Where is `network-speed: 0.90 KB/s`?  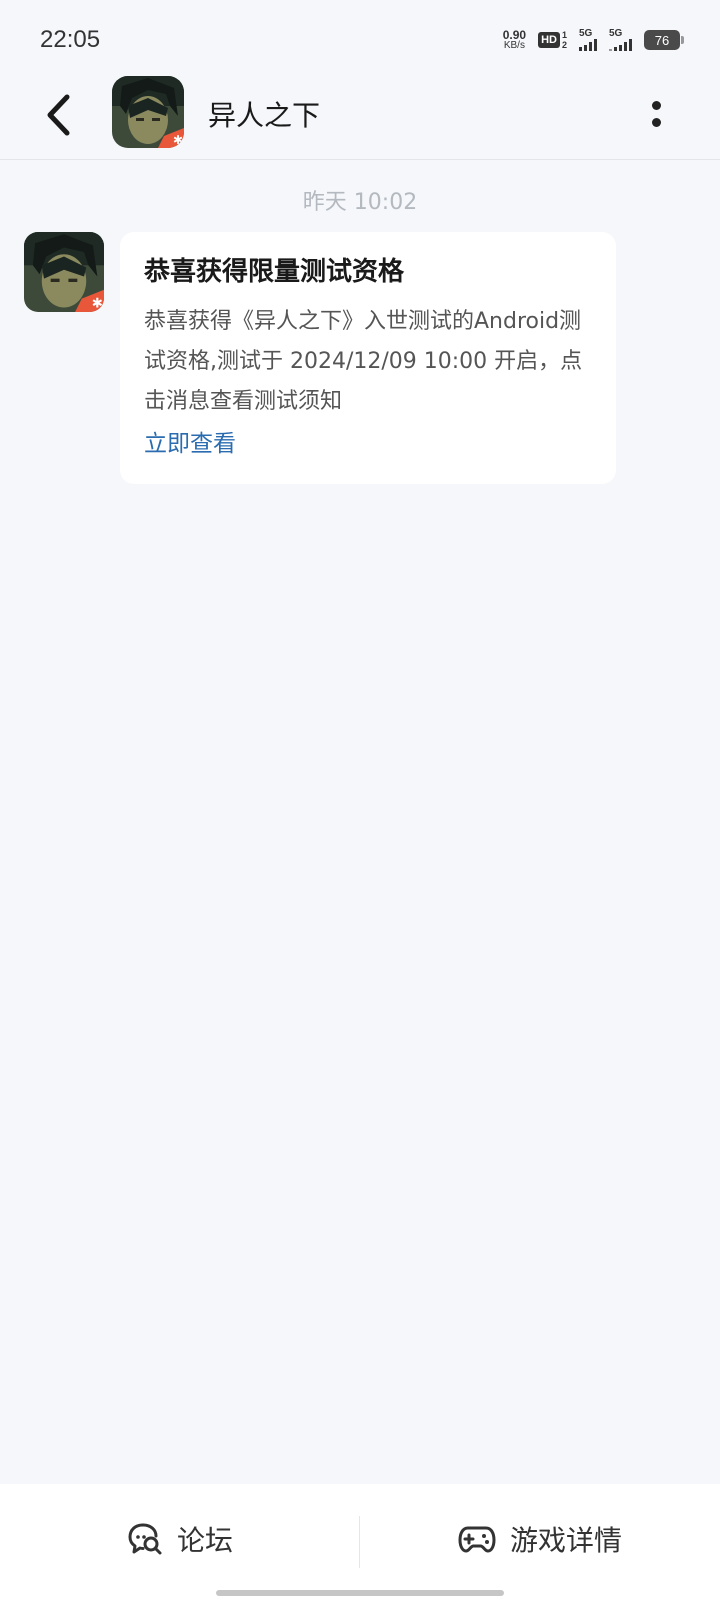 network-speed: 0.90 KB/s is located at coordinates (514, 40).